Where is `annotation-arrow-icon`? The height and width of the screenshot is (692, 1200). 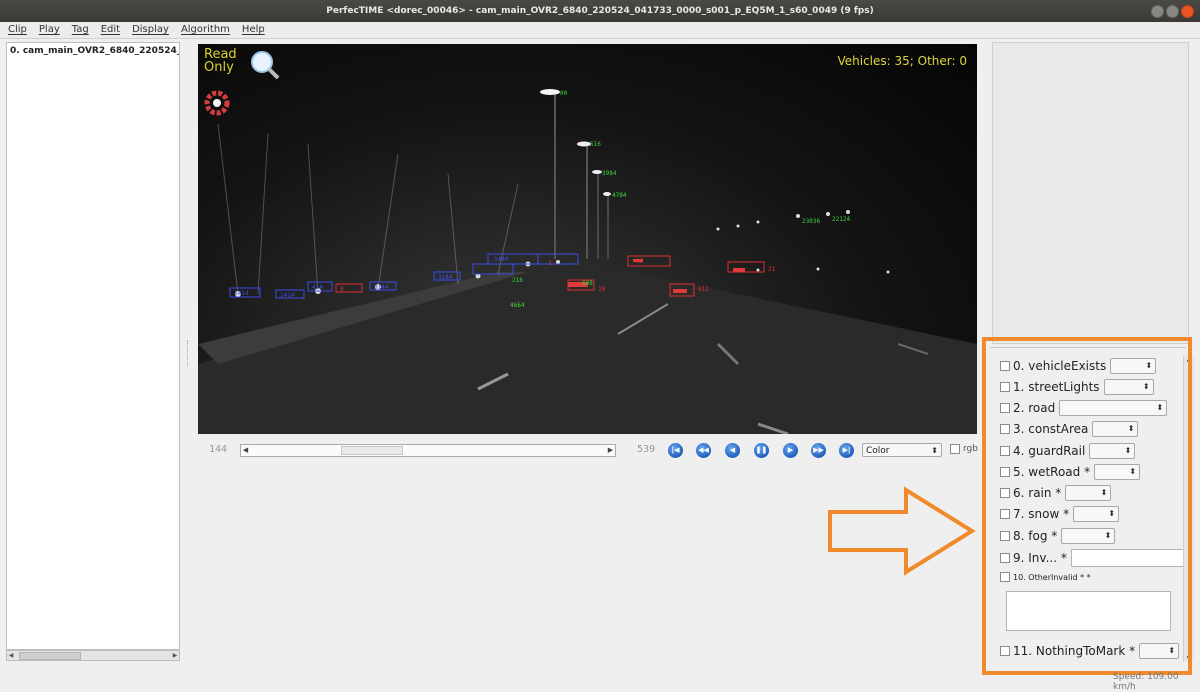 annotation-arrow-icon is located at coordinates (902, 531).